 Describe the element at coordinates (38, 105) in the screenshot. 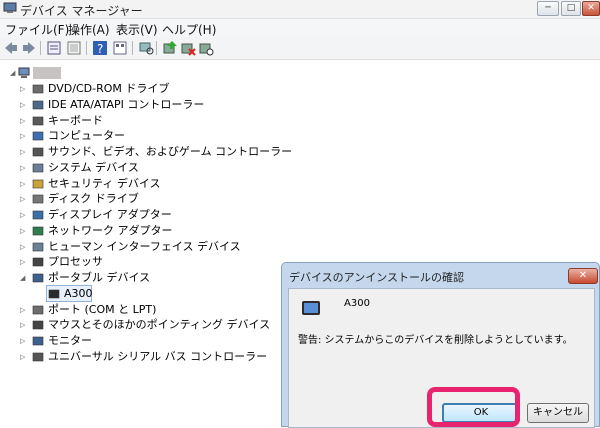

I see `ide-controller-icon` at that location.